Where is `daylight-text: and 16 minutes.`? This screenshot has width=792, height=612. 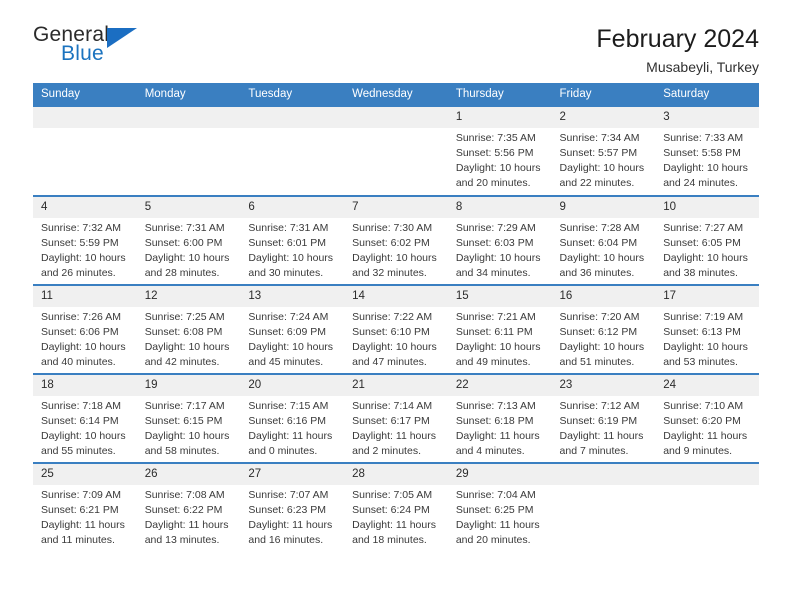 daylight-text: and 16 minutes. is located at coordinates (286, 540).